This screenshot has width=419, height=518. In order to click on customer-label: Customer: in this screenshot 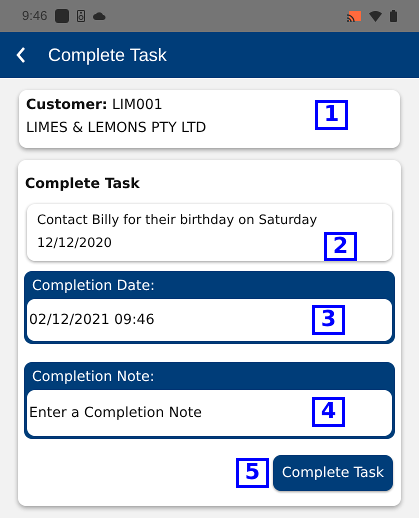, I will do `click(67, 105)`.